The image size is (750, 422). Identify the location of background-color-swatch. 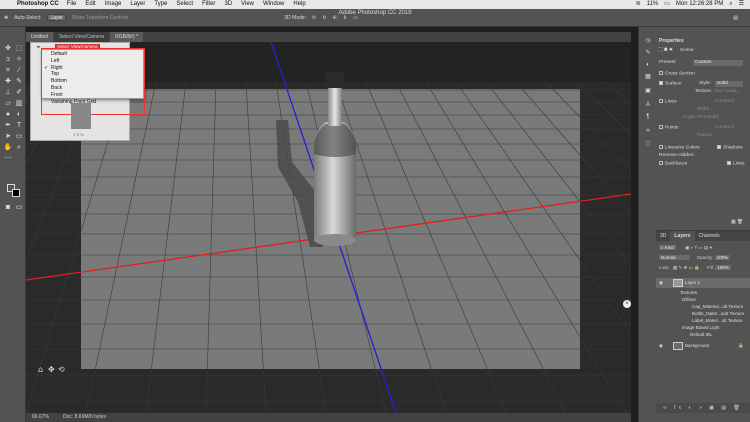
(16, 193).